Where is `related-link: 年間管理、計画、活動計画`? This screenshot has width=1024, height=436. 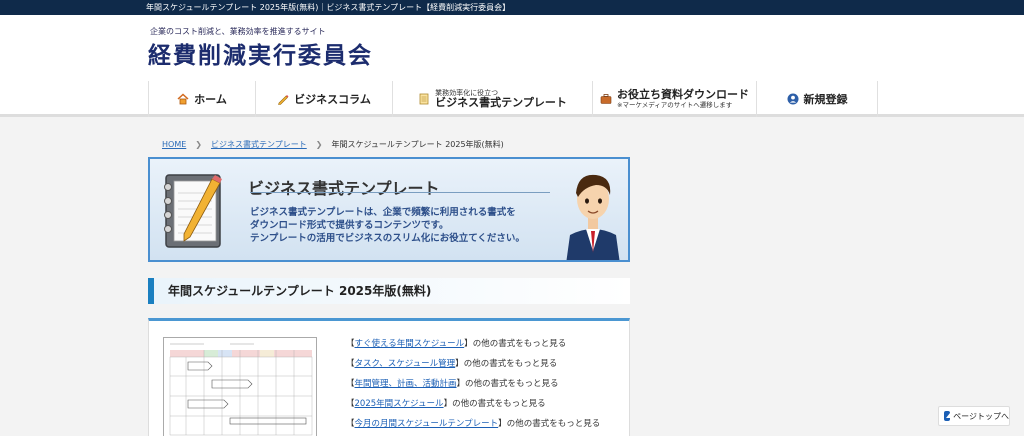
related-link: 年間管理、計画、活動計画 is located at coordinates (406, 384).